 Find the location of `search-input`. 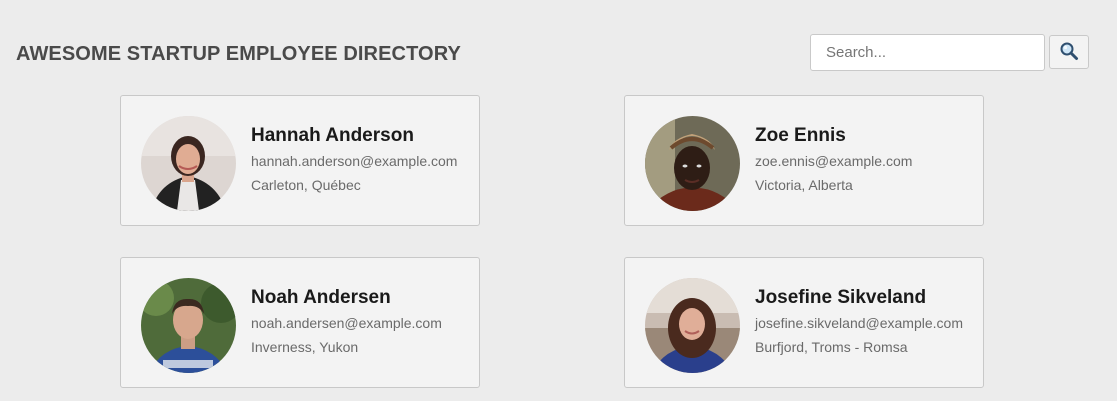

search-input is located at coordinates (927, 52).